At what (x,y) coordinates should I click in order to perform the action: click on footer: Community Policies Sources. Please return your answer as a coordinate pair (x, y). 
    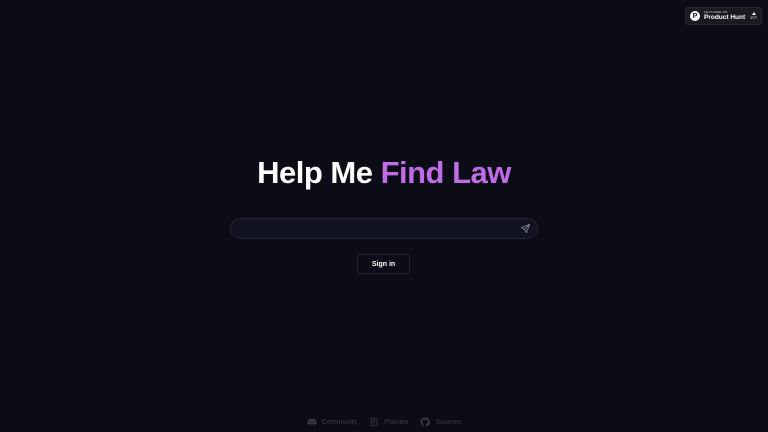
    Looking at the image, I should click on (384, 422).